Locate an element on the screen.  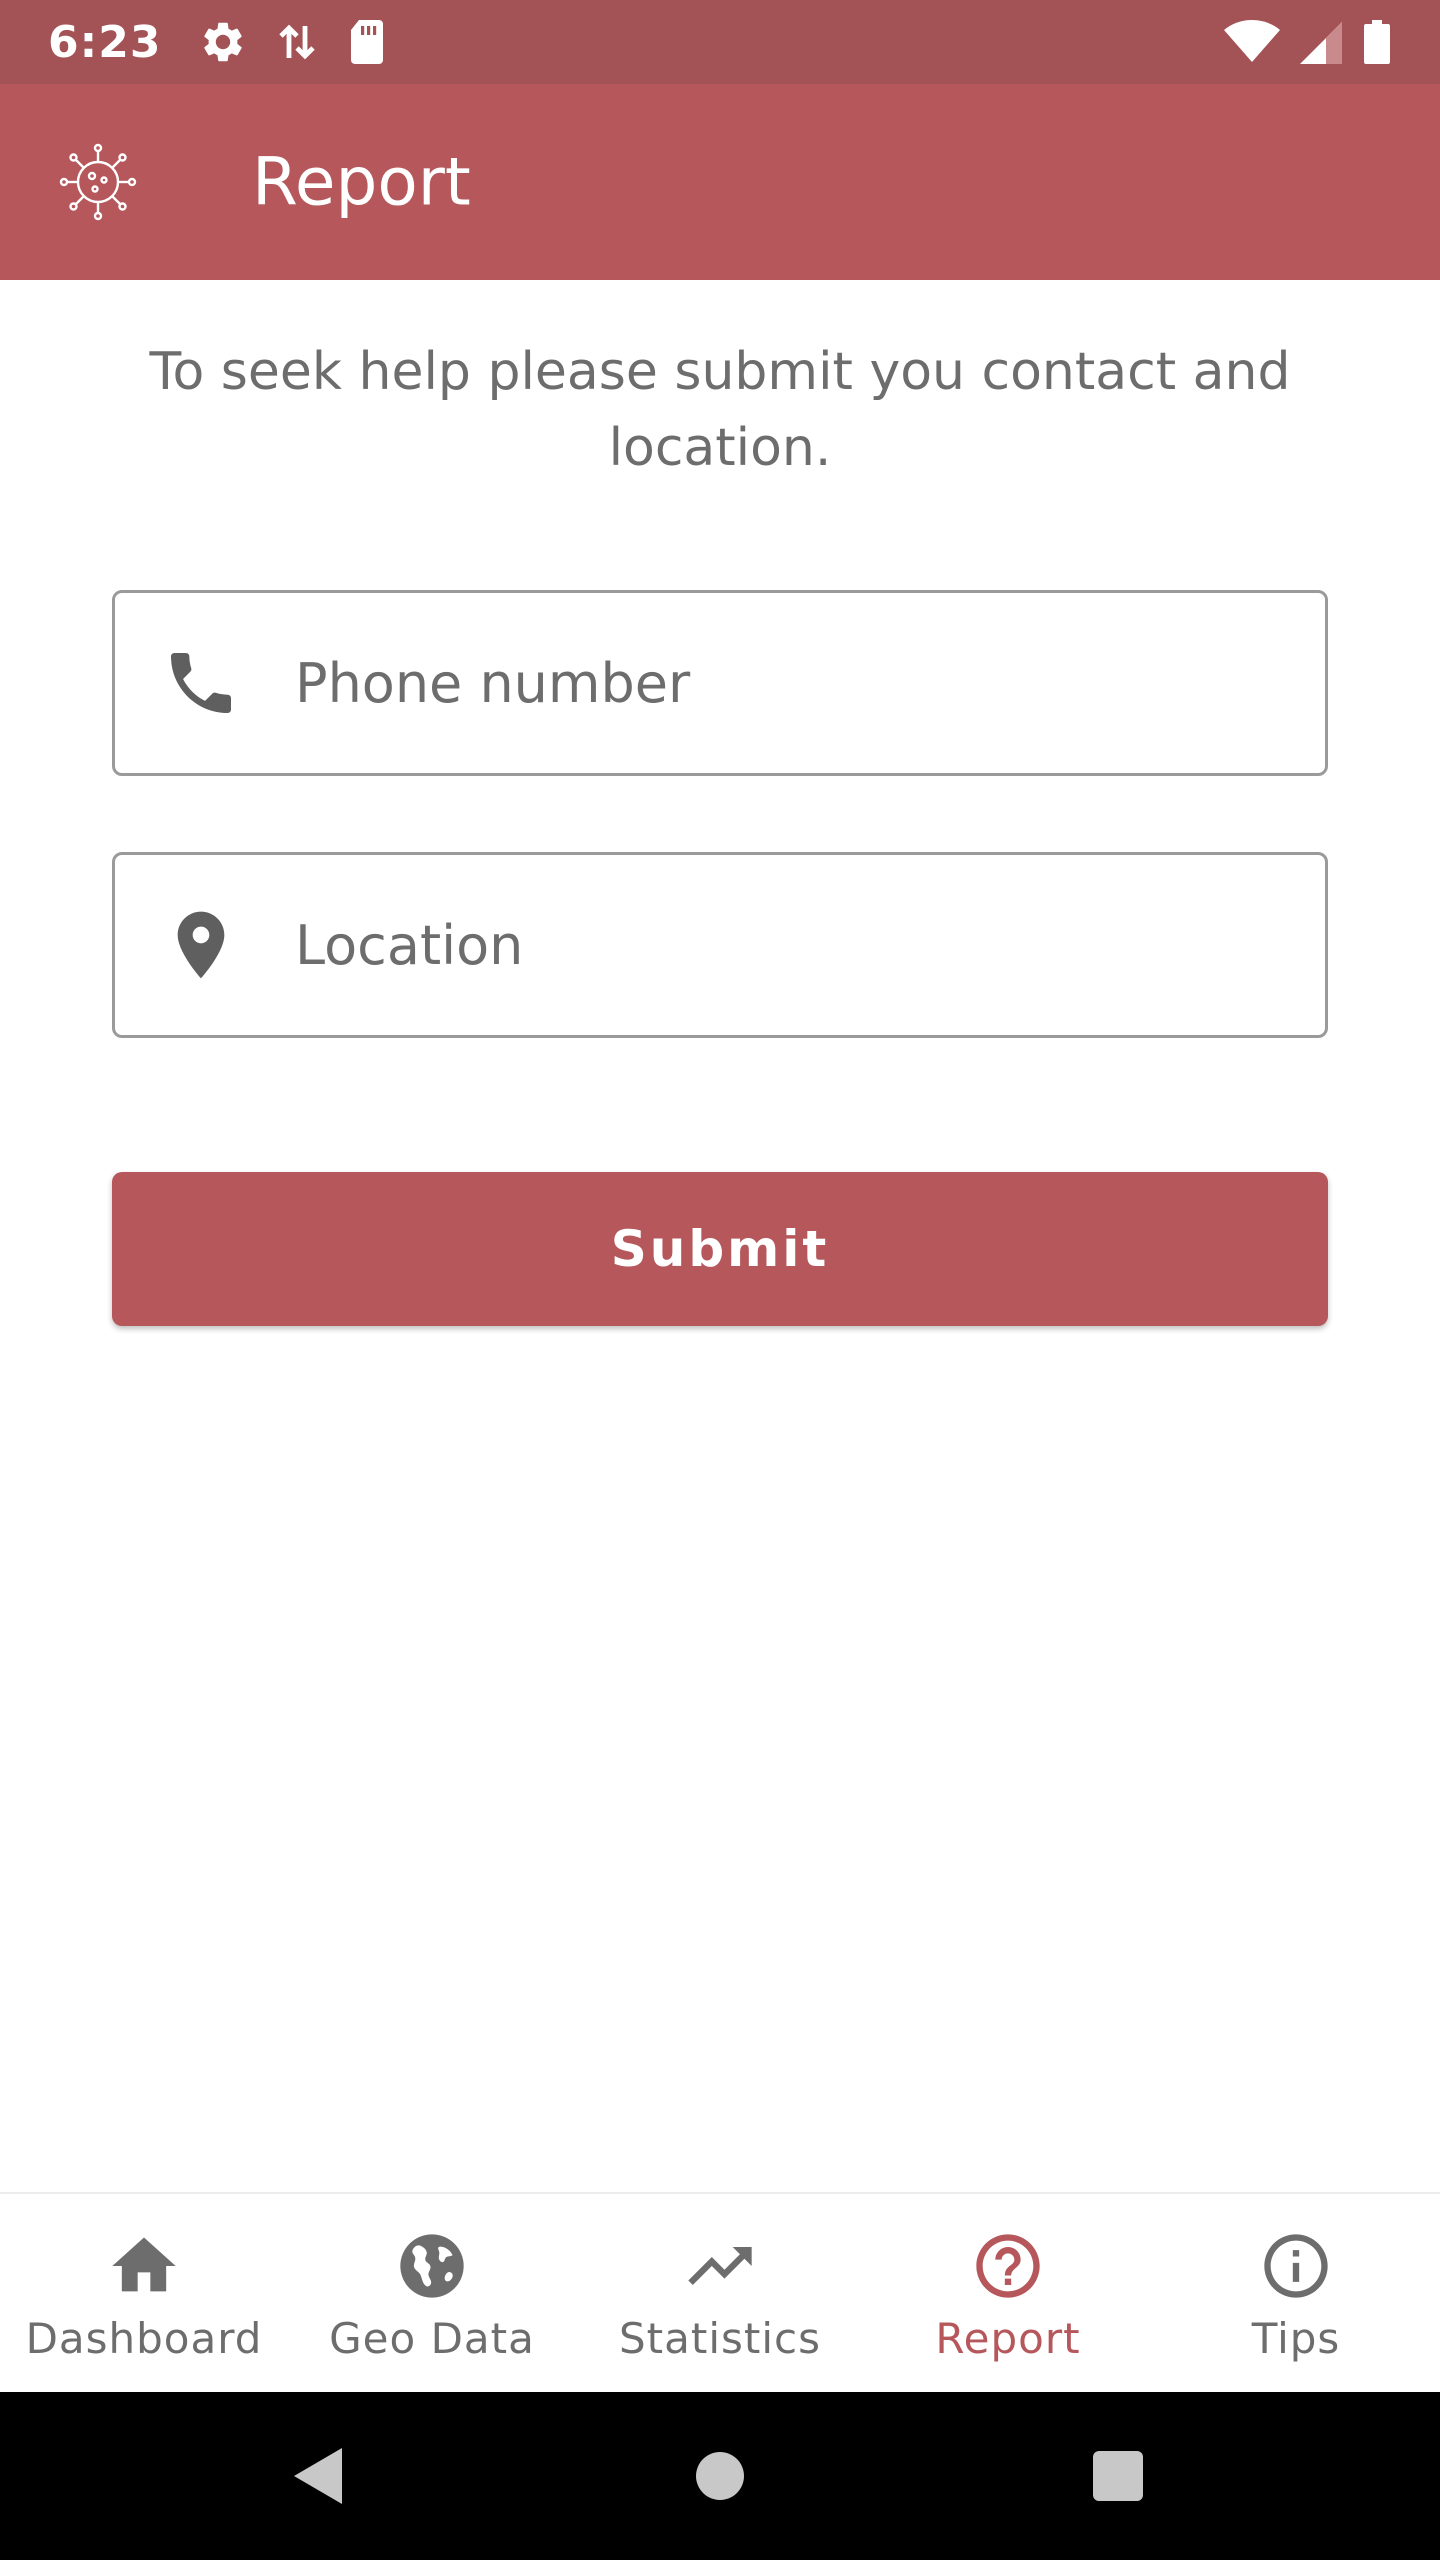
nav-item-tips: Tips is located at coordinates (1296, 2293).